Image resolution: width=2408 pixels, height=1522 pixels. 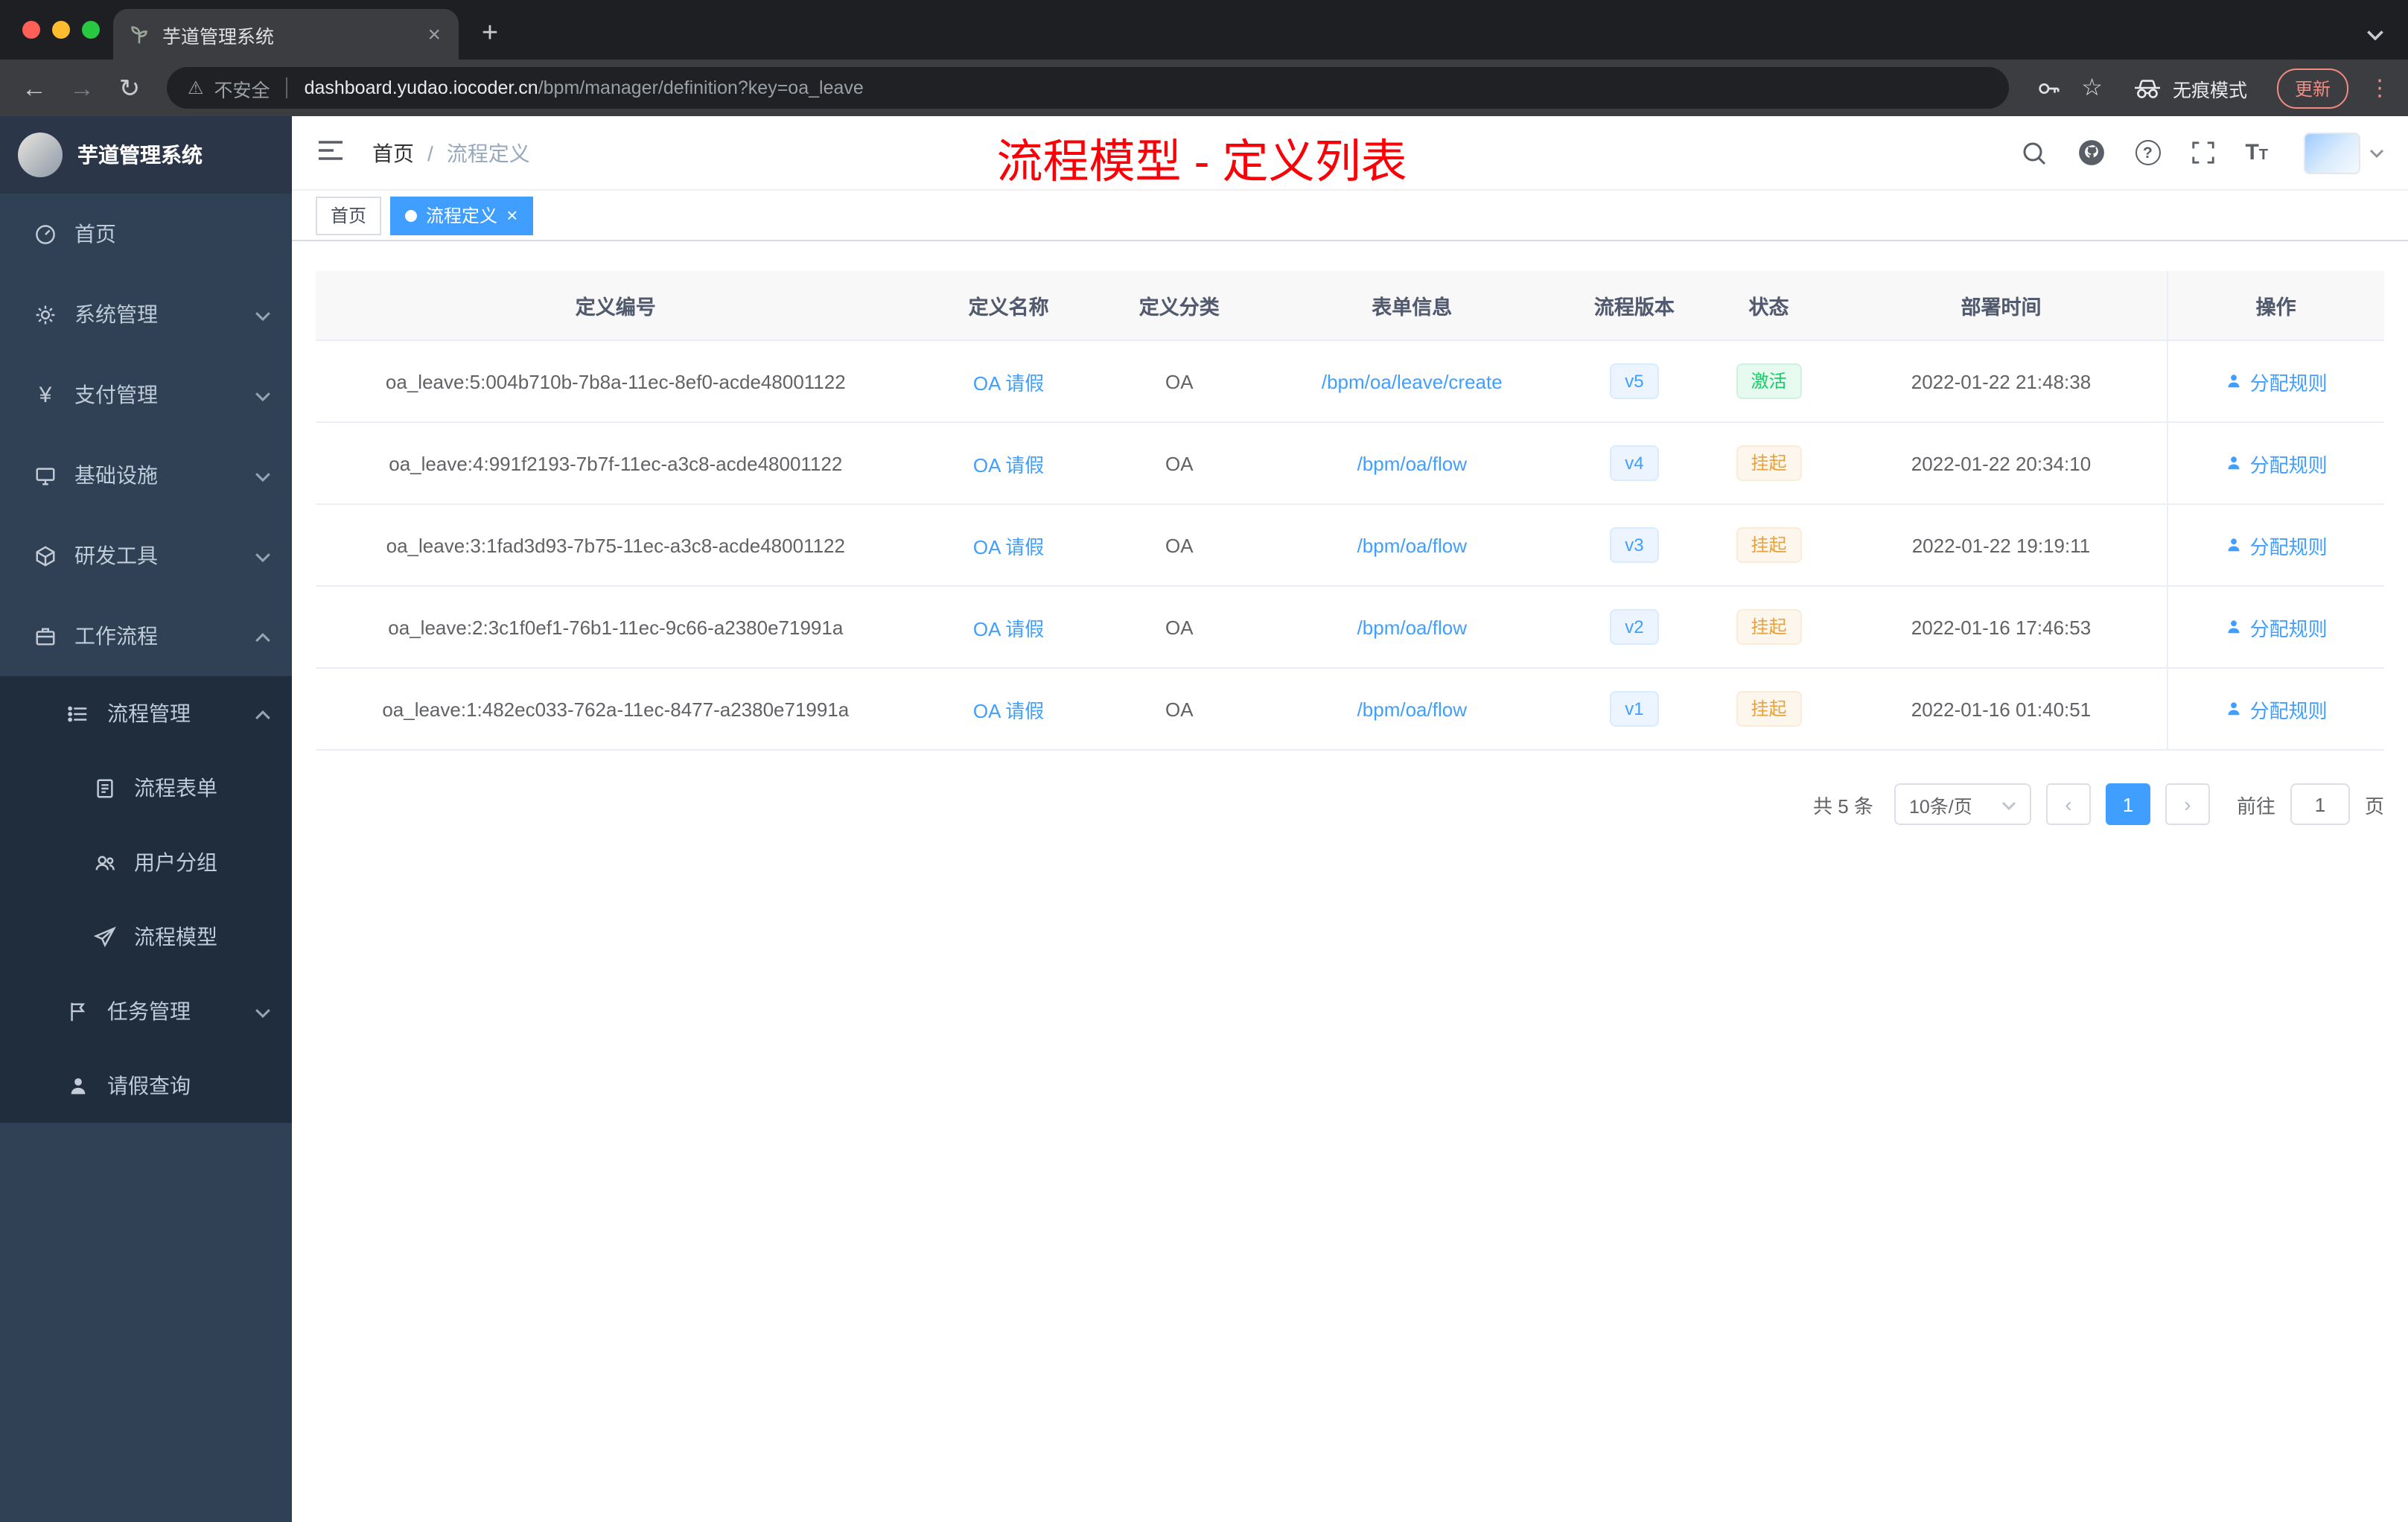 I want to click on sidebar-logo: 芋道管理系统, so click(x=146, y=155).